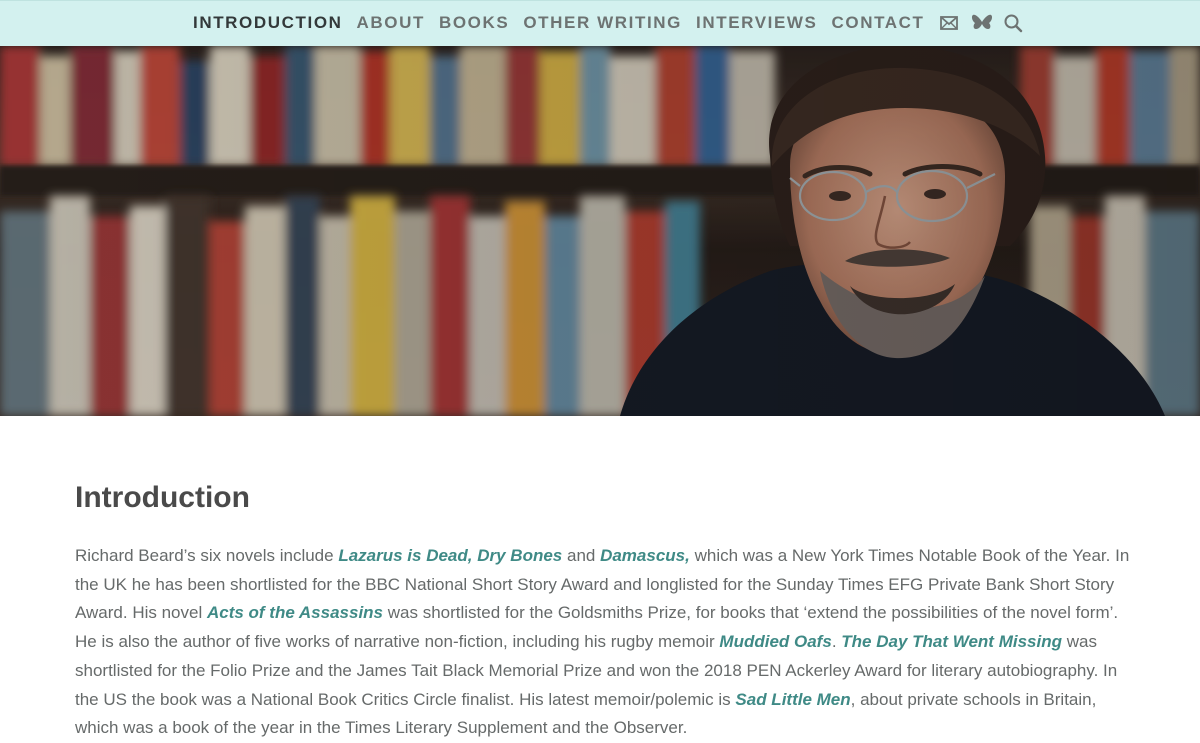  I want to click on paragraph-text: and, so click(581, 555).